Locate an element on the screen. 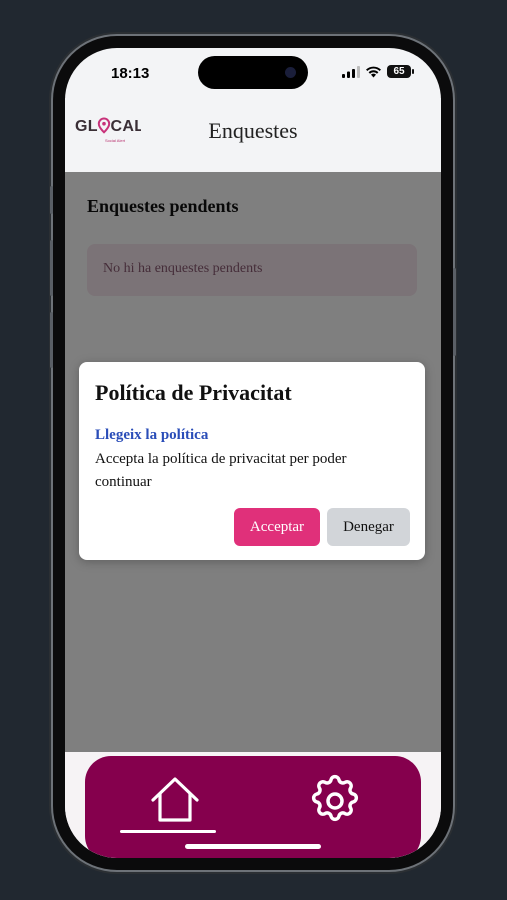 This screenshot has width=507, height=900. gear-icon is located at coordinates (335, 798).